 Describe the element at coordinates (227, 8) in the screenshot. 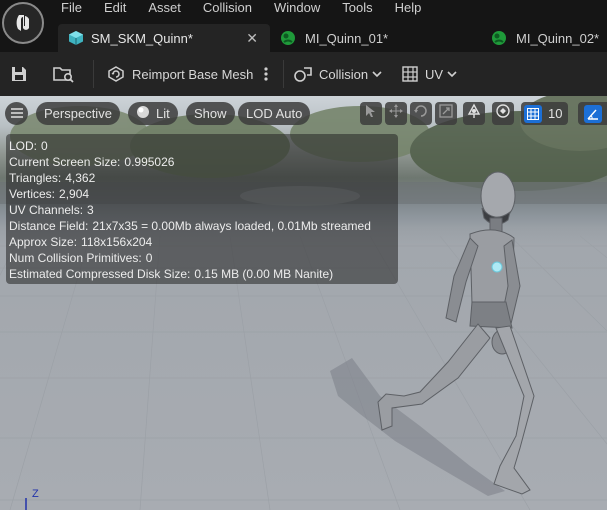

I see `menu-collision: Collision` at that location.